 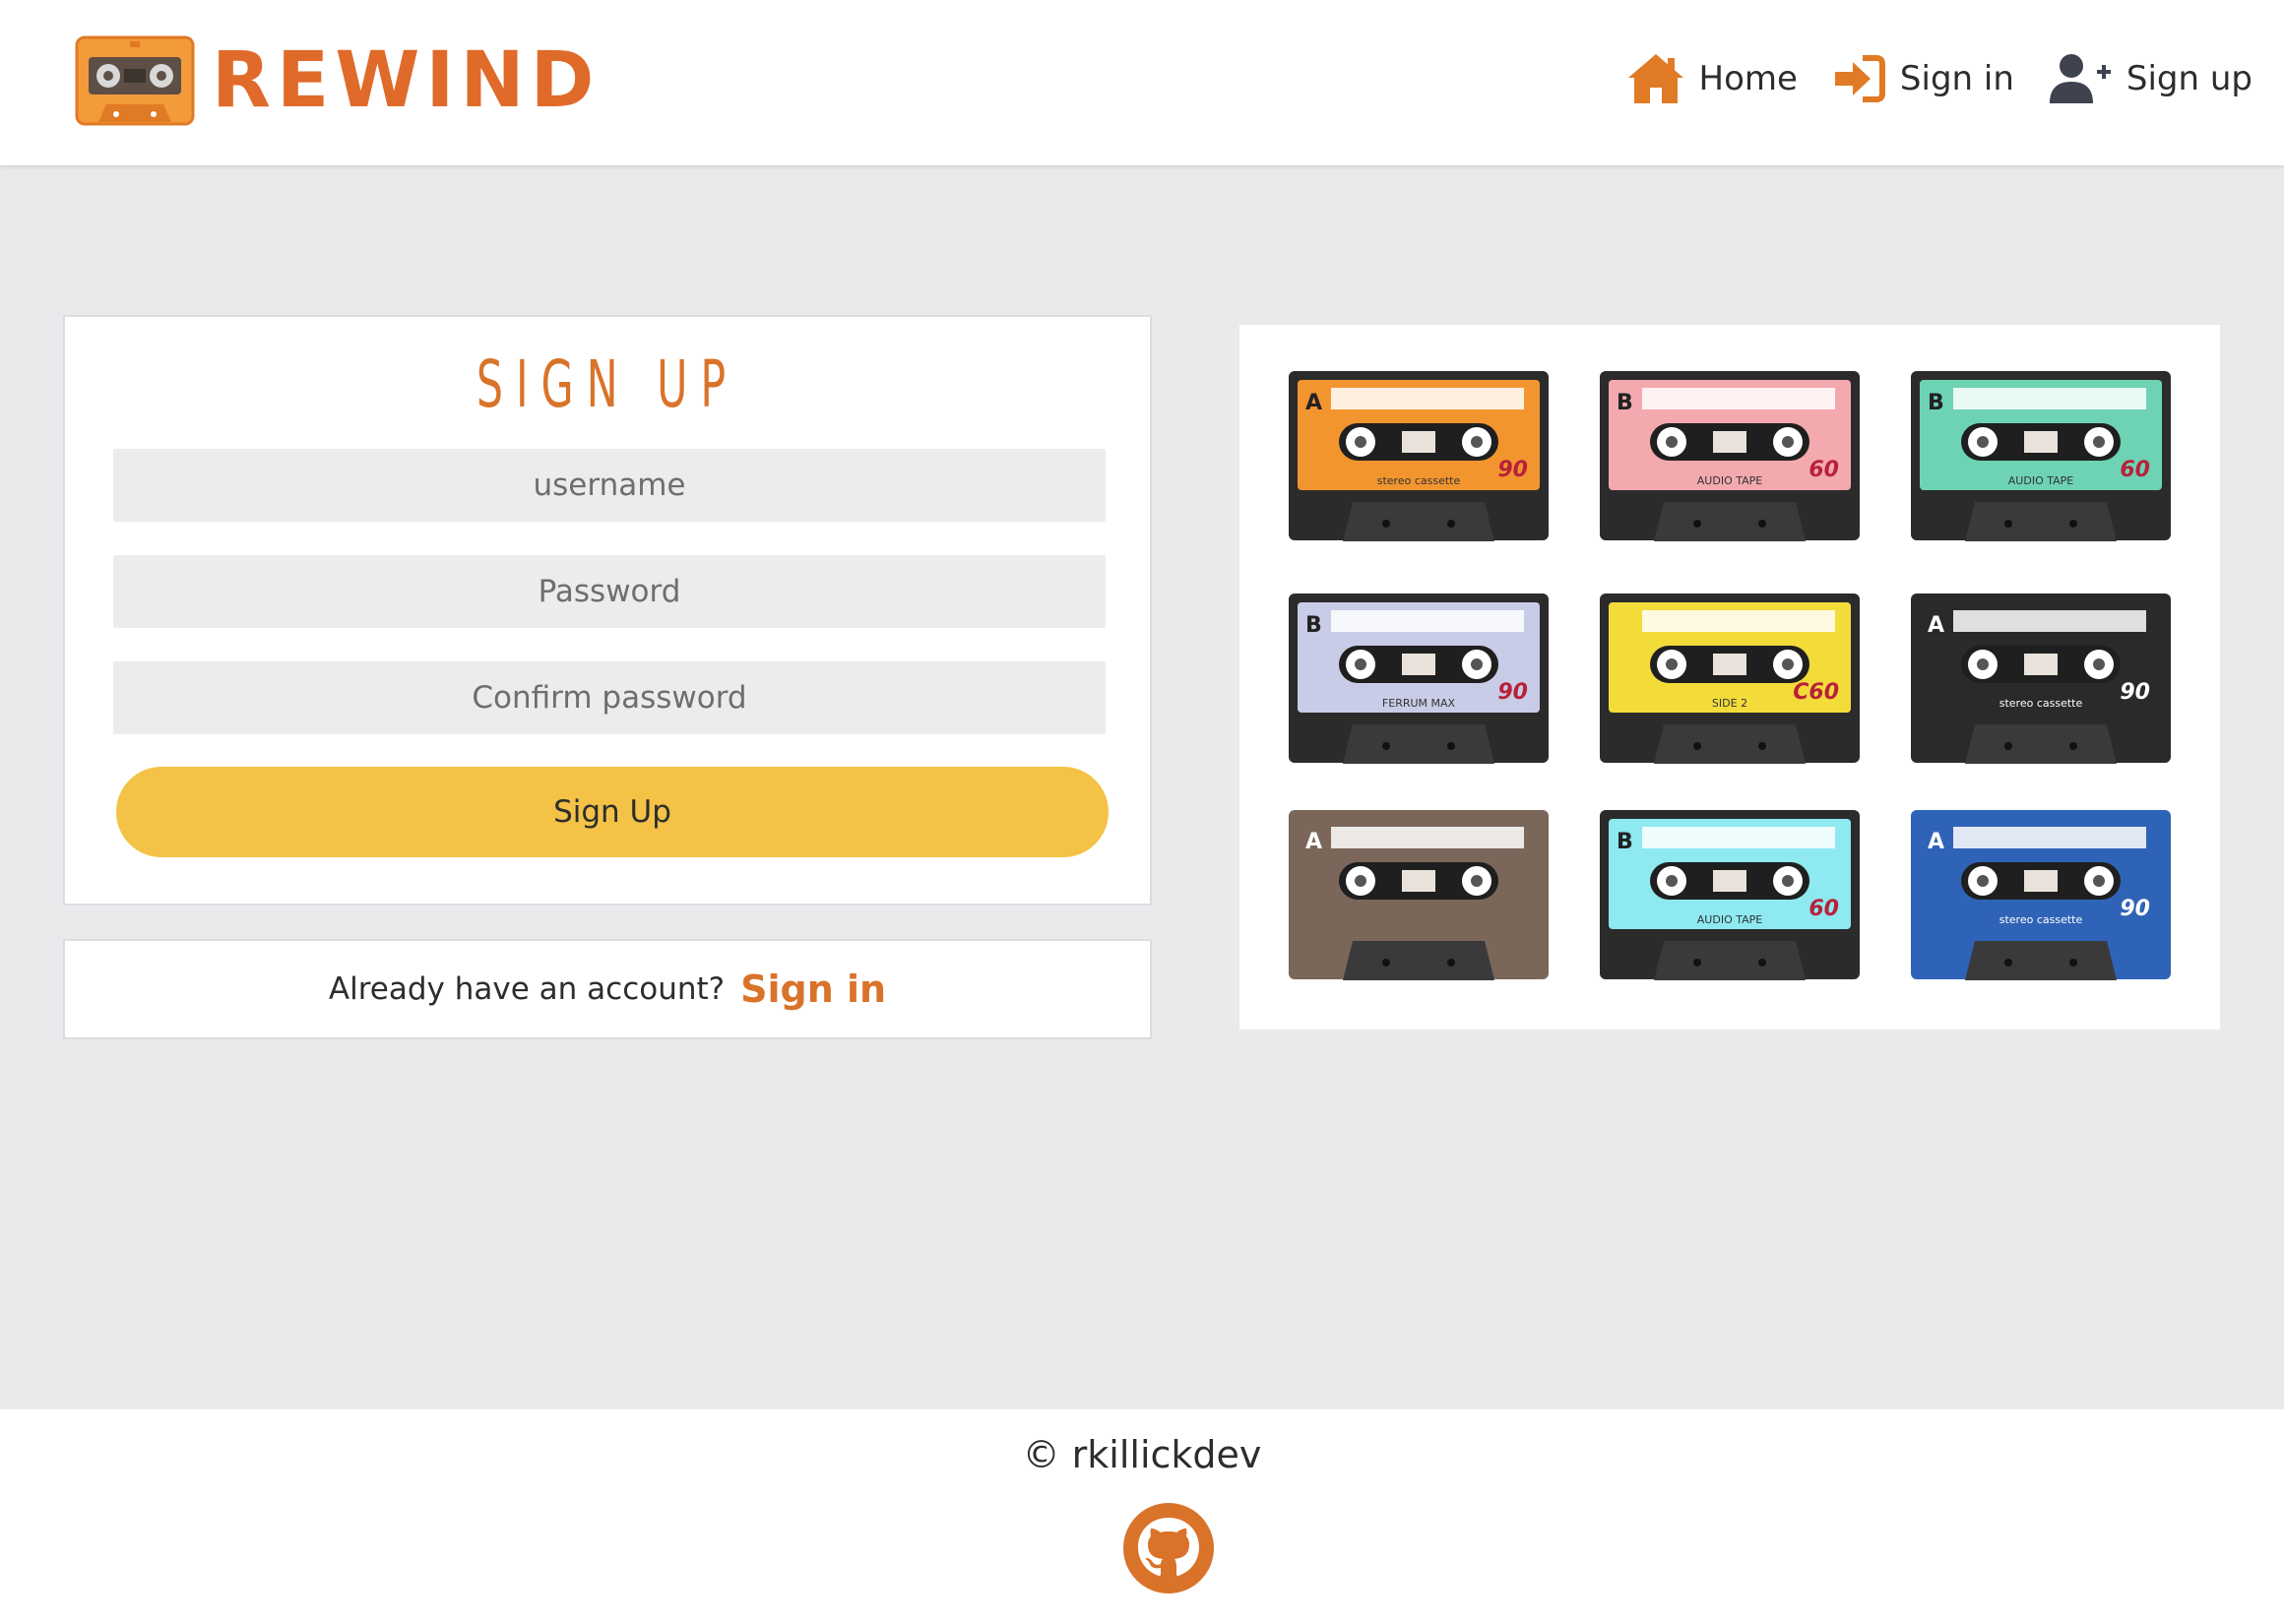 I want to click on home-icon, so click(x=1655, y=78).